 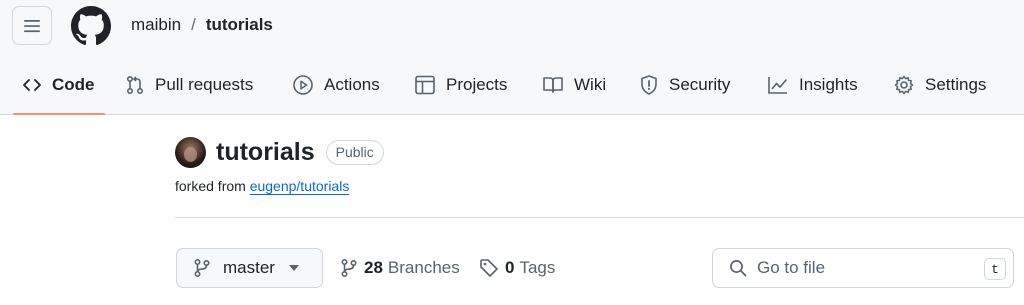 What do you see at coordinates (190, 152) in the screenshot?
I see `avatar` at bounding box center [190, 152].